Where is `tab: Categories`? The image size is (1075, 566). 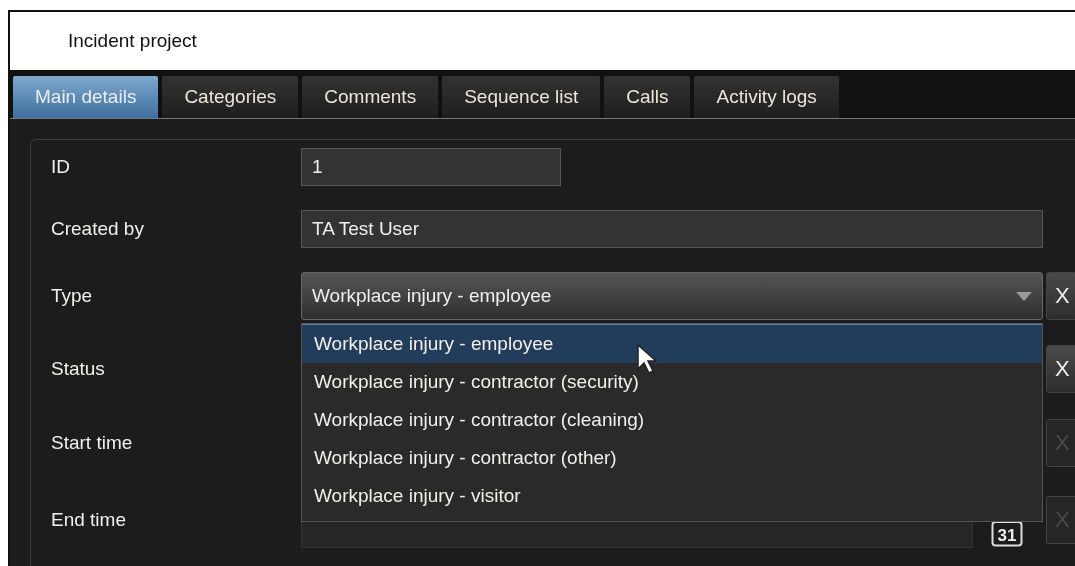 tab: Categories is located at coordinates (230, 97).